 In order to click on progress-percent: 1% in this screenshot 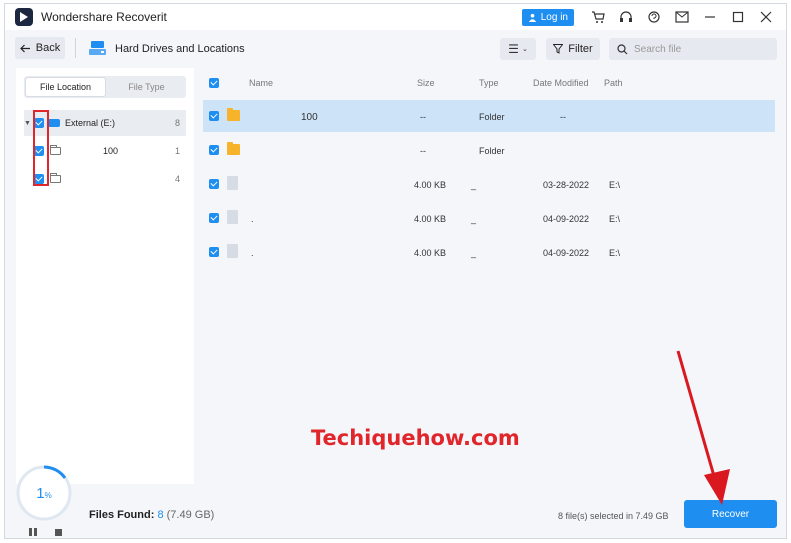, I will do `click(44, 493)`.